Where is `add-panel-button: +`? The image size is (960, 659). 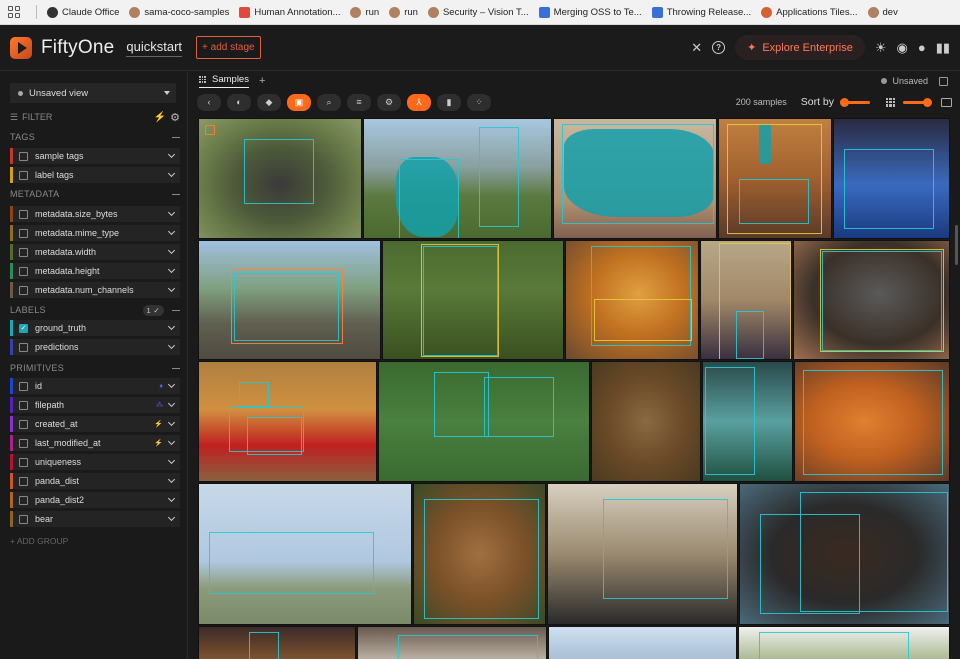
add-panel-button: + is located at coordinates (262, 81).